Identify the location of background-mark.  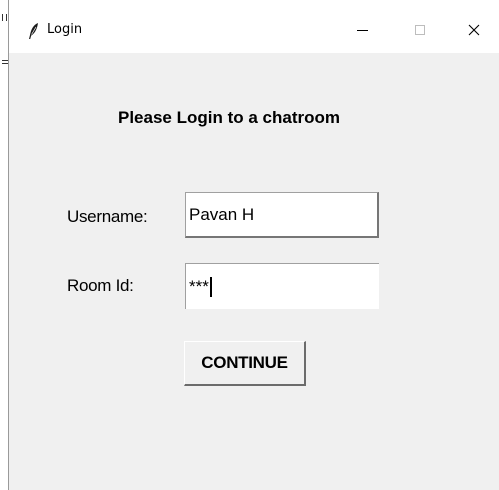
(4, 17).